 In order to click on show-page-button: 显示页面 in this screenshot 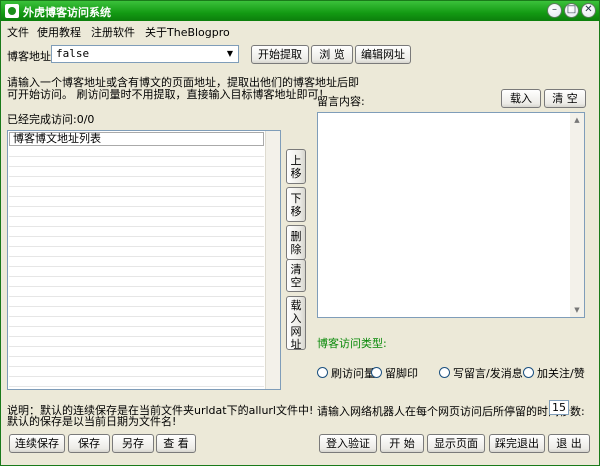, I will do `click(456, 443)`.